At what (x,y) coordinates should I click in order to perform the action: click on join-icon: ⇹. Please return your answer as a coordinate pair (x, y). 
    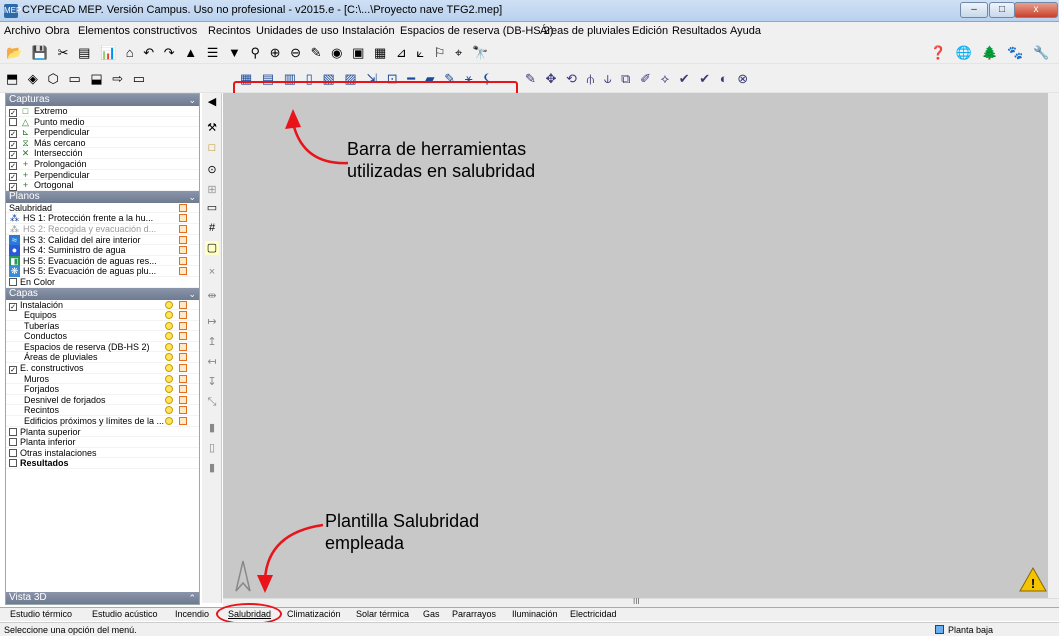
    Looking at the image, I should click on (212, 296).